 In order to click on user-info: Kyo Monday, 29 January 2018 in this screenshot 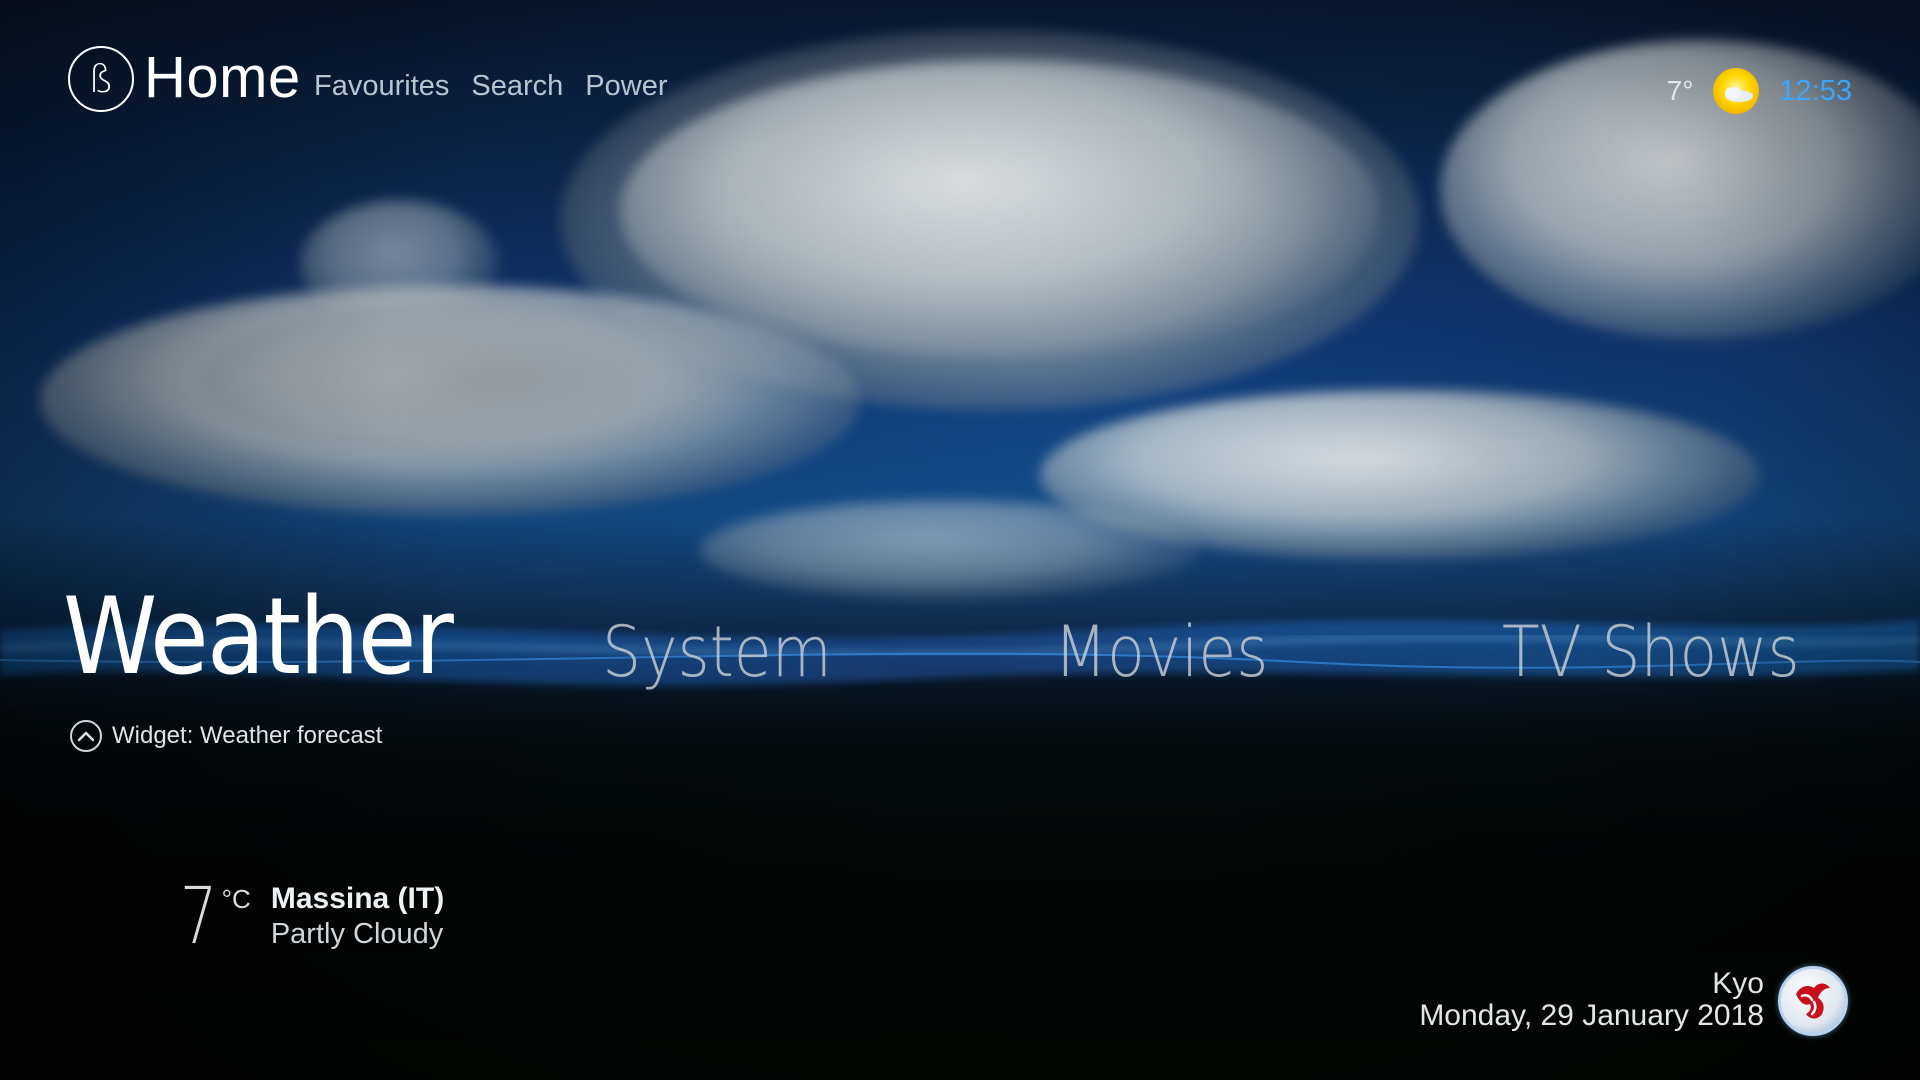, I will do `click(1591, 999)`.